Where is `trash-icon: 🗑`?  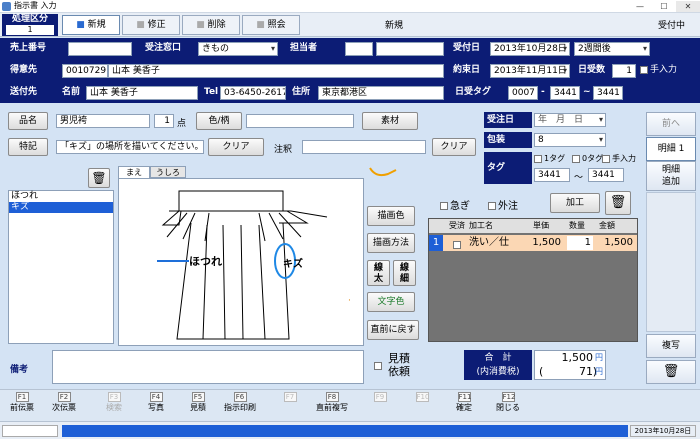
trash-icon: 🗑 is located at coordinates (618, 202).